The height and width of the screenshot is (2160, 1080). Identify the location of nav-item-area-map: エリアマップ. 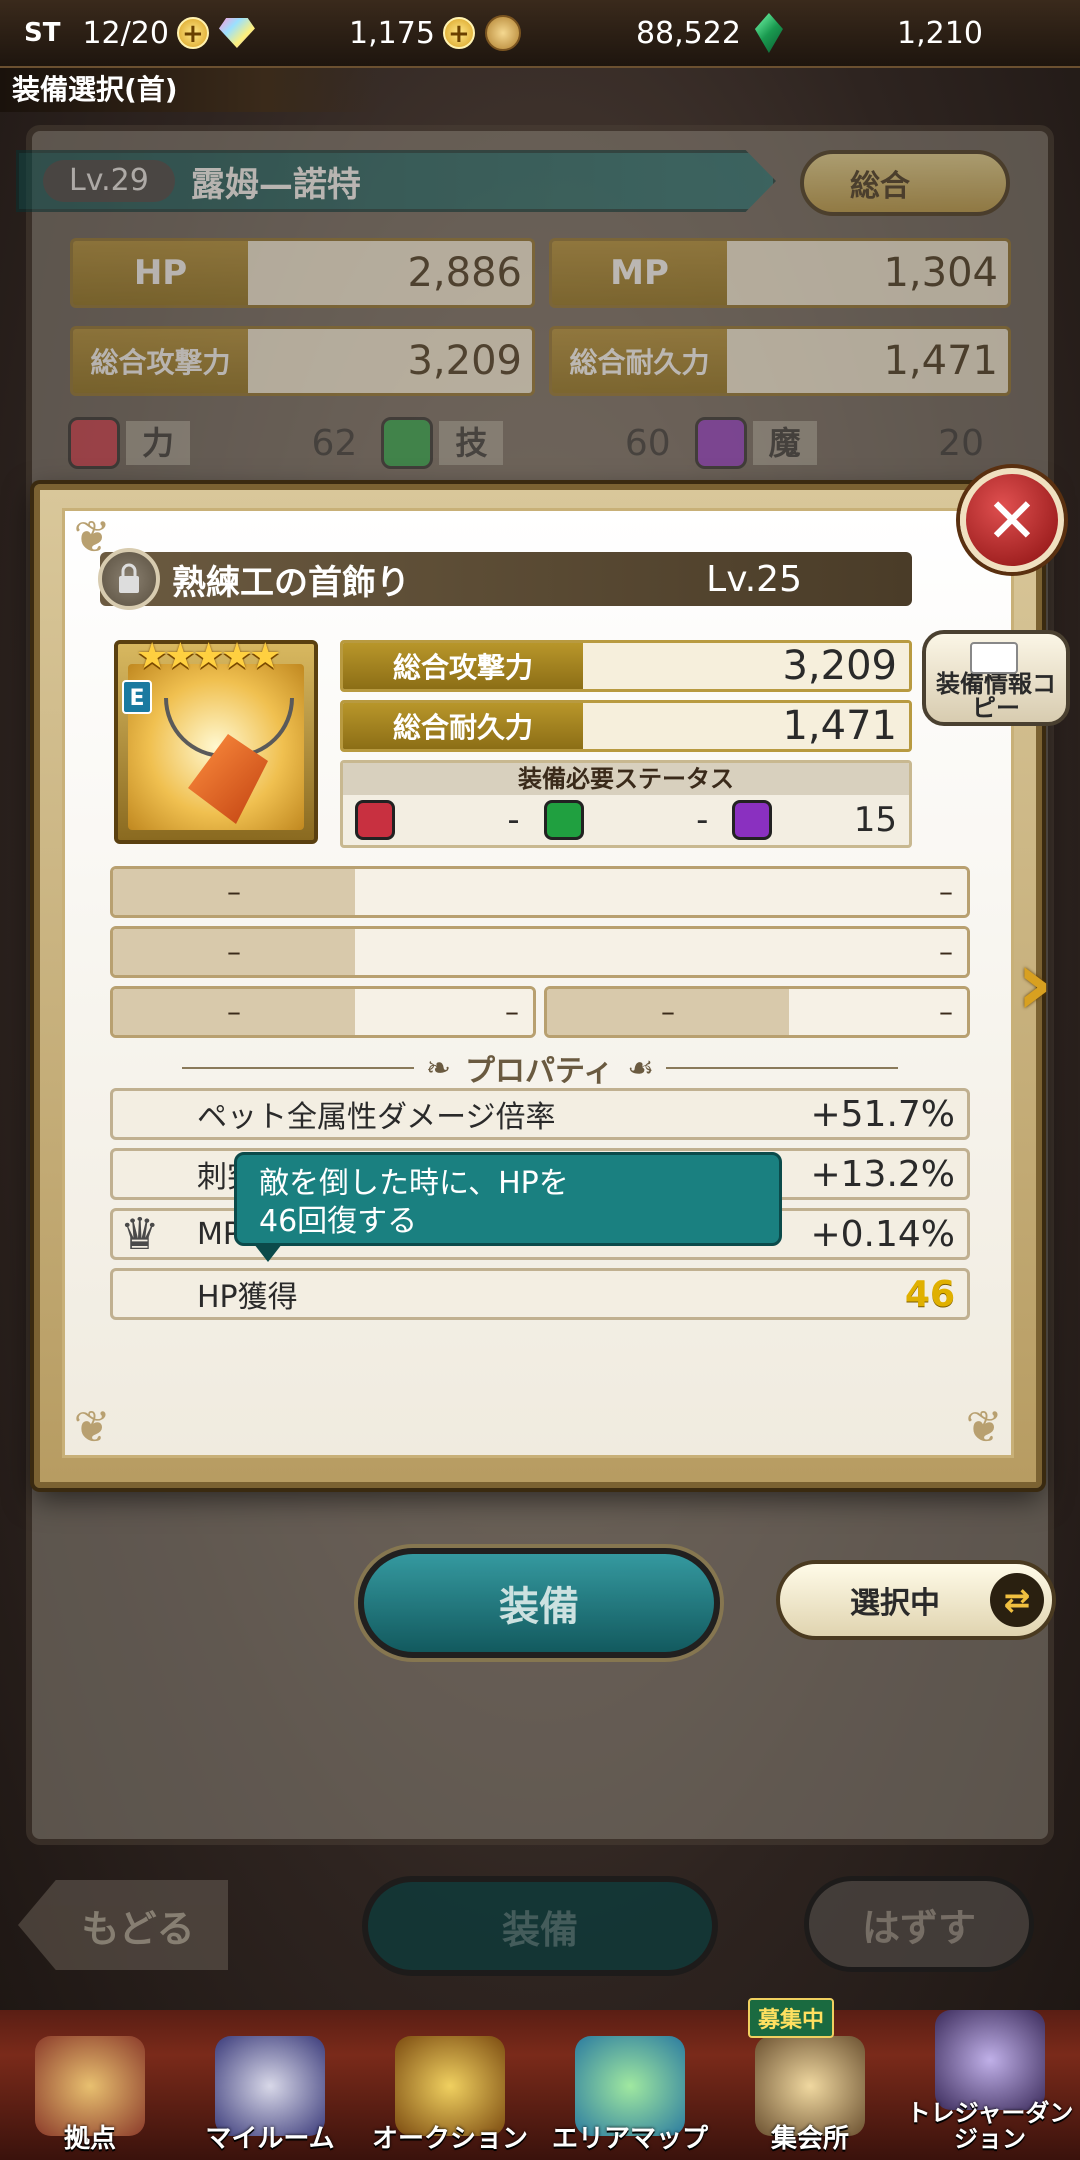
(630, 2085).